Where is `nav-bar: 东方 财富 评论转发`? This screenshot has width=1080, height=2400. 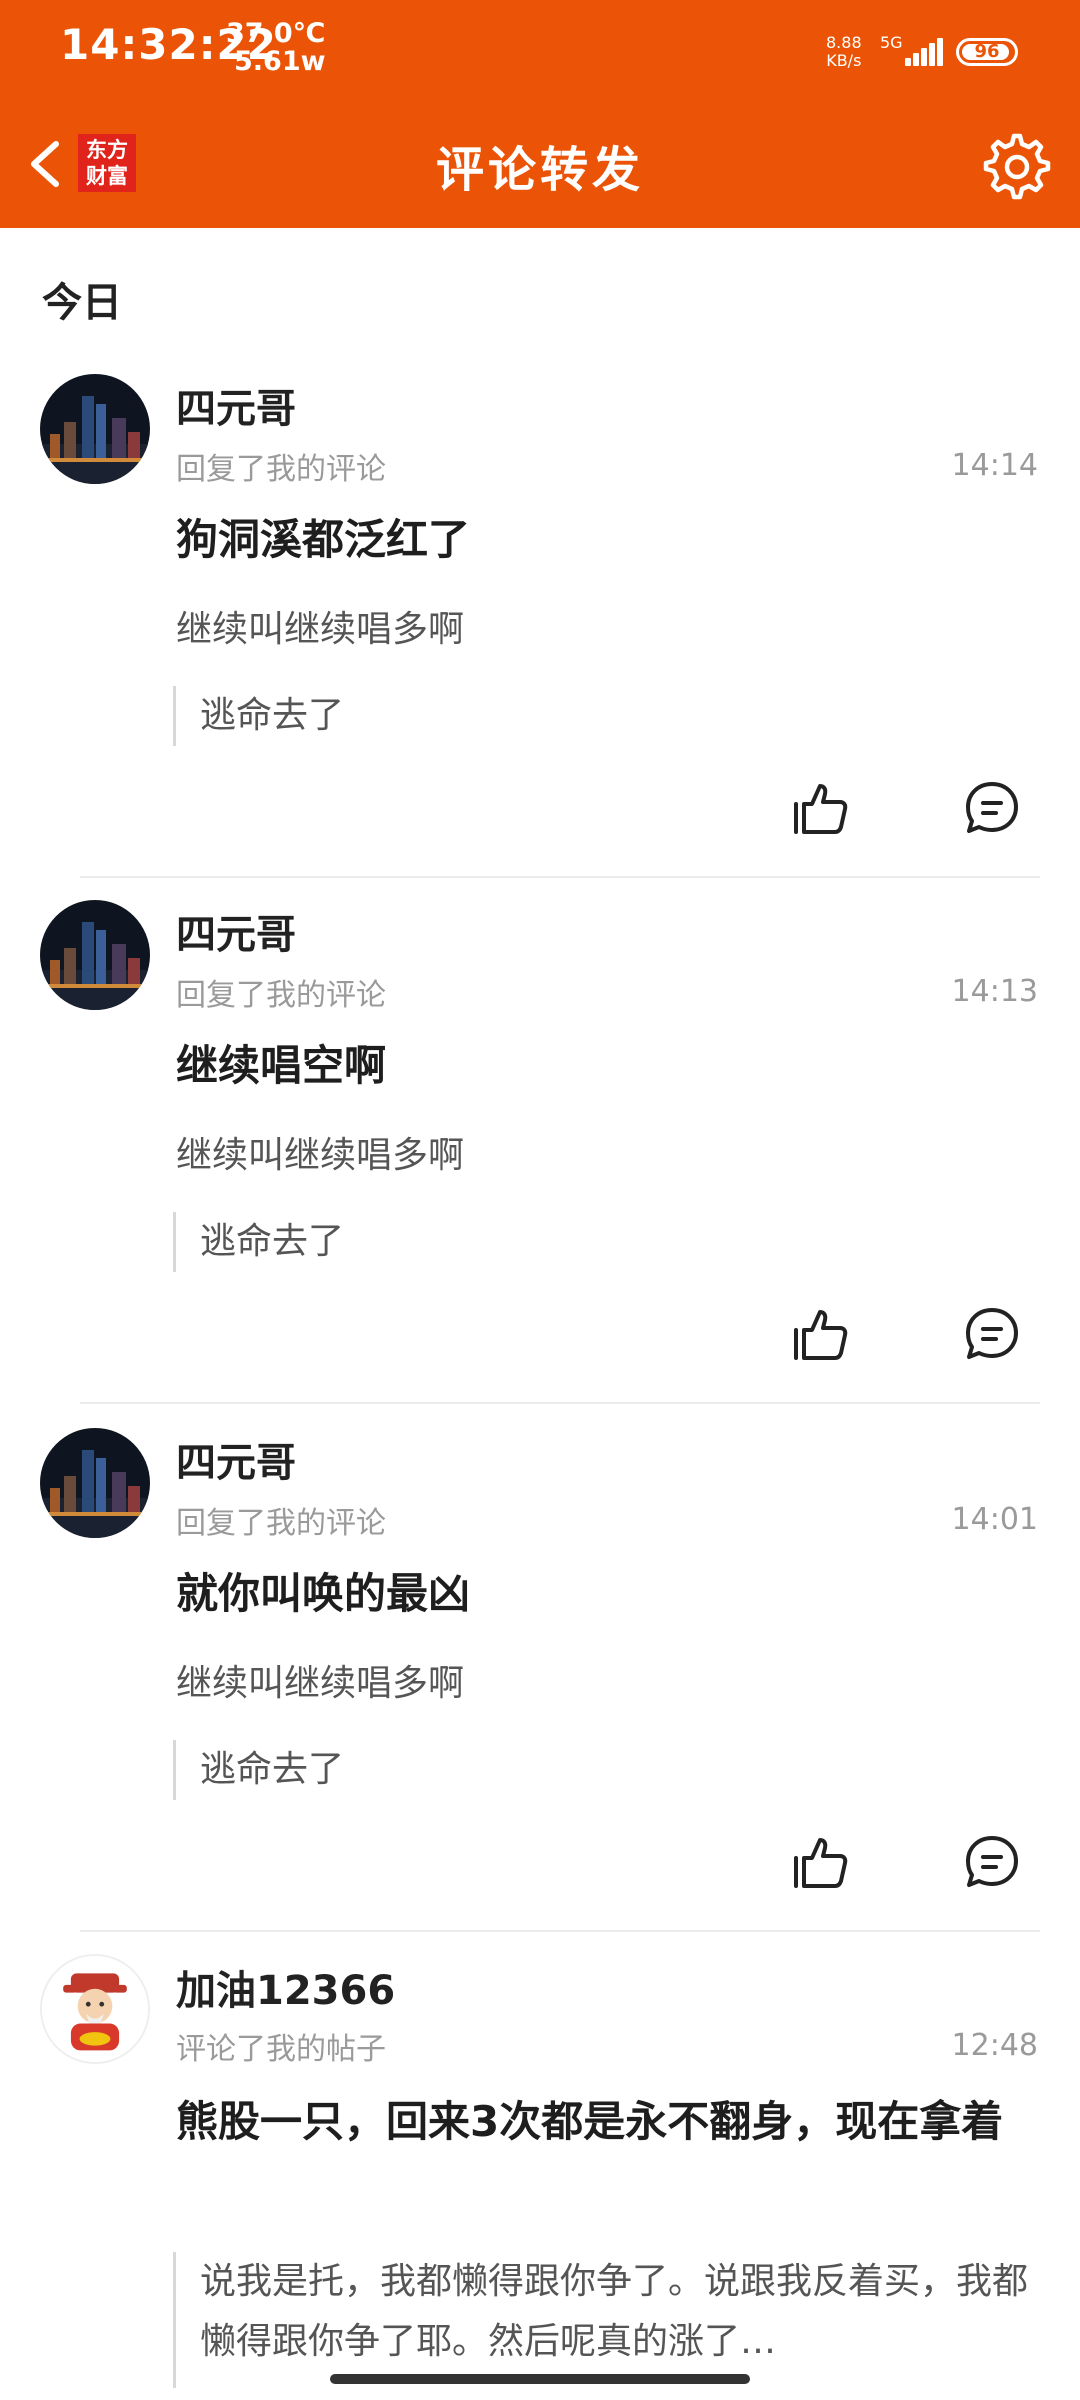 nav-bar: 东方 财富 评论转发 is located at coordinates (540, 164).